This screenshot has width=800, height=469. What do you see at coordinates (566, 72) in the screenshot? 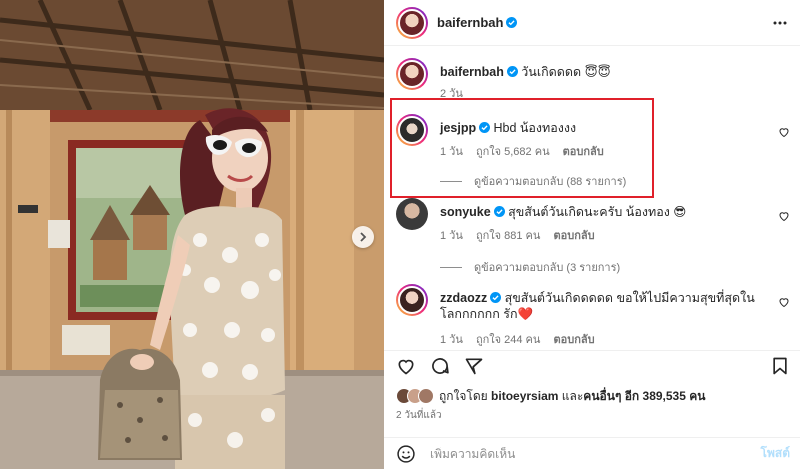
I see `caption-text: วันเกิดดดด 😇😇` at bounding box center [566, 72].